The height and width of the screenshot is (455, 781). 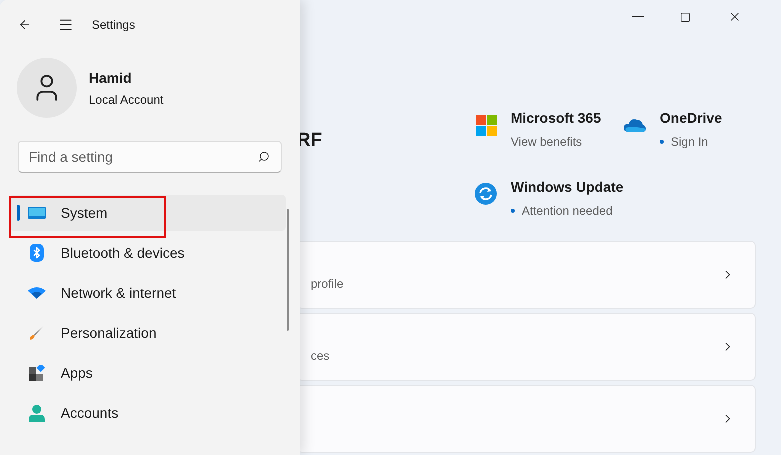 I want to click on window-title: Settings, so click(x=114, y=25).